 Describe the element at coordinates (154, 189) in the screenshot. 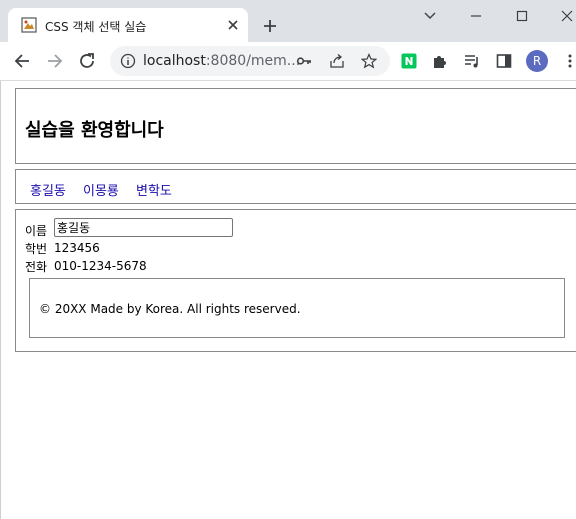

I see `nav-link-byeon: 변학도` at that location.